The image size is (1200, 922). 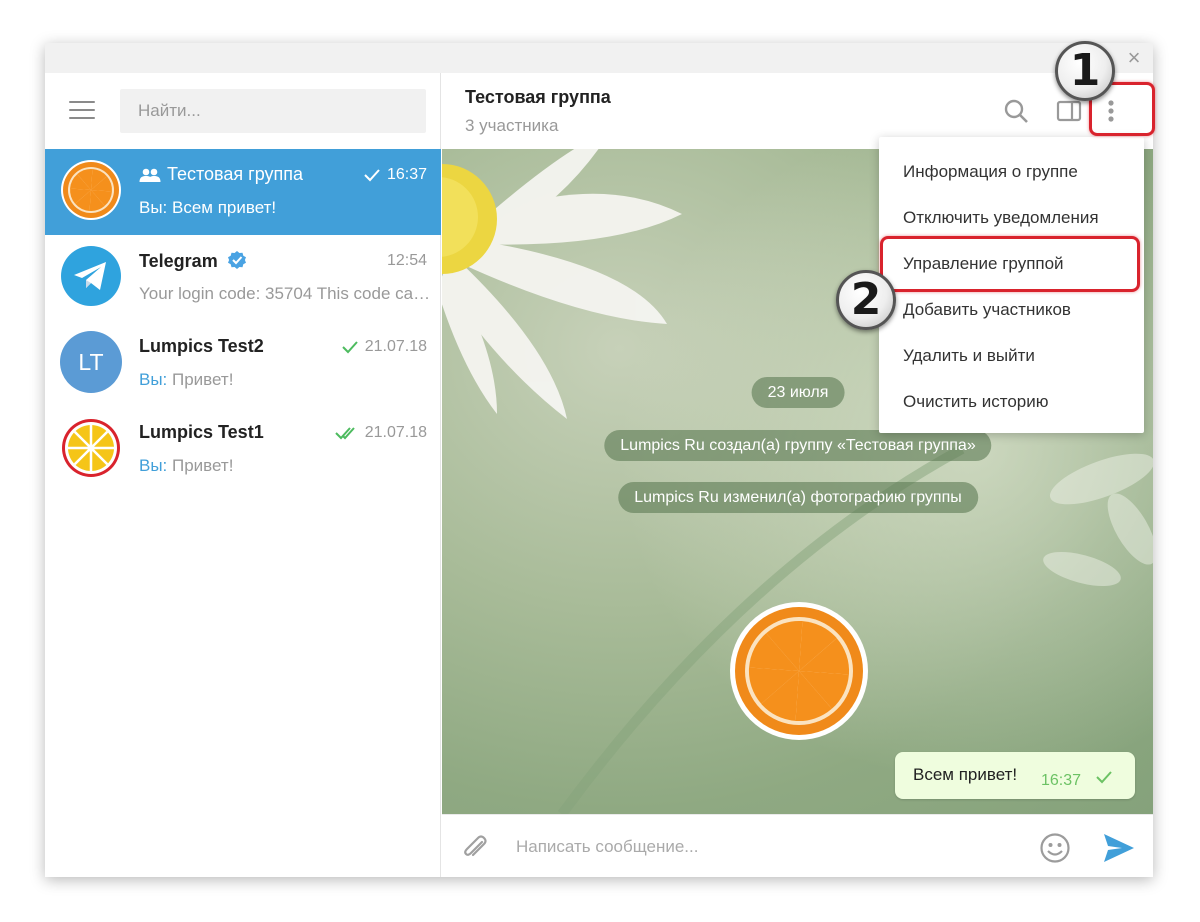 I want to click on emoji-icon, so click(x=1055, y=848).